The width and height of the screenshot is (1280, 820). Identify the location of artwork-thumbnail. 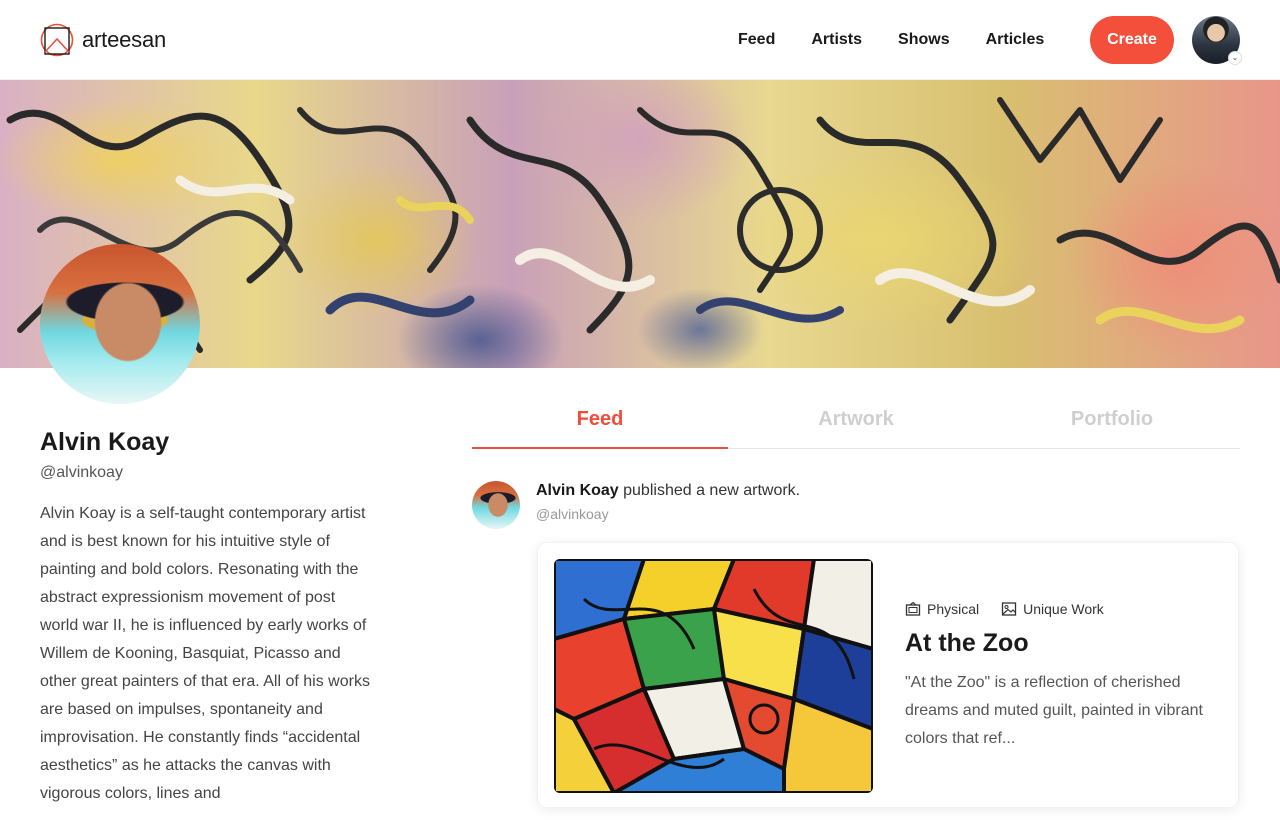
(713, 676).